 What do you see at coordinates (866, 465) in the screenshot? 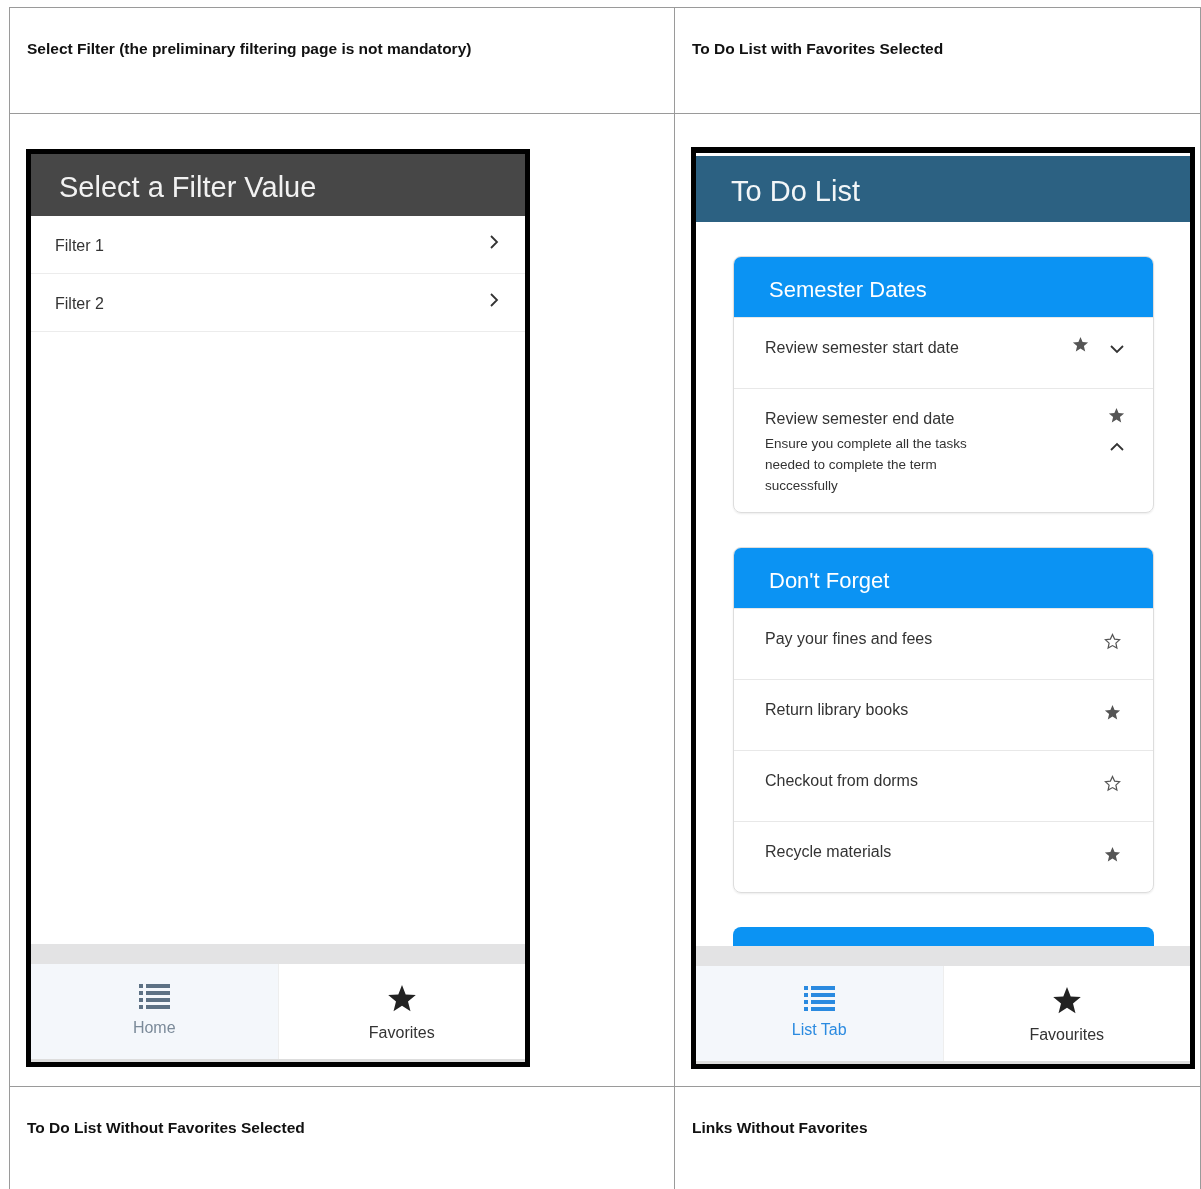
I see `task-description: Ensure you complete all the tasks needed to complete the term successfully` at bounding box center [866, 465].